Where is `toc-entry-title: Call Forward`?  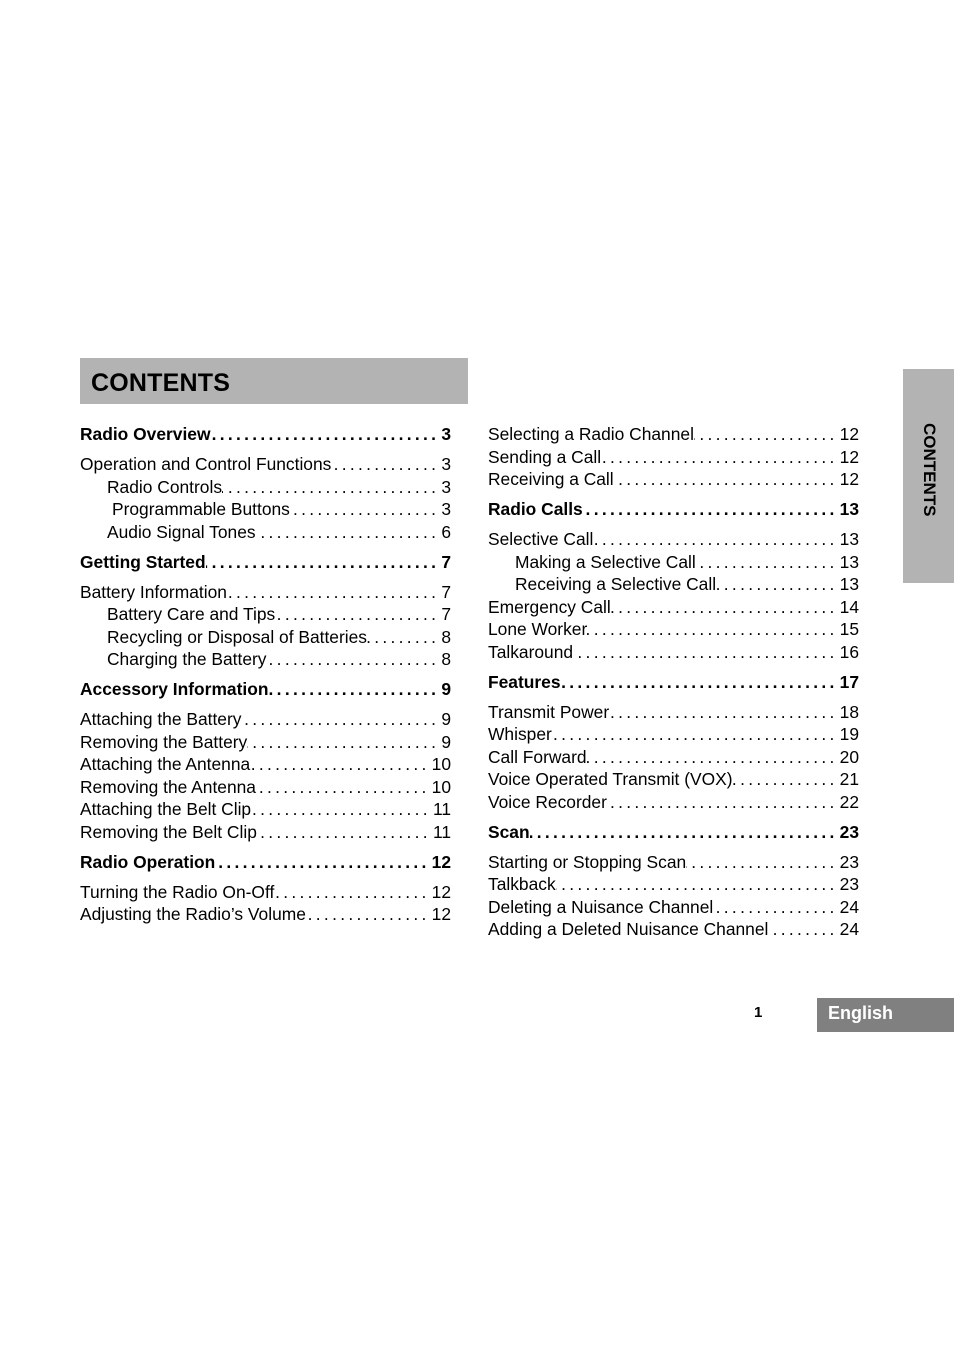 toc-entry-title: Call Forward is located at coordinates (537, 756).